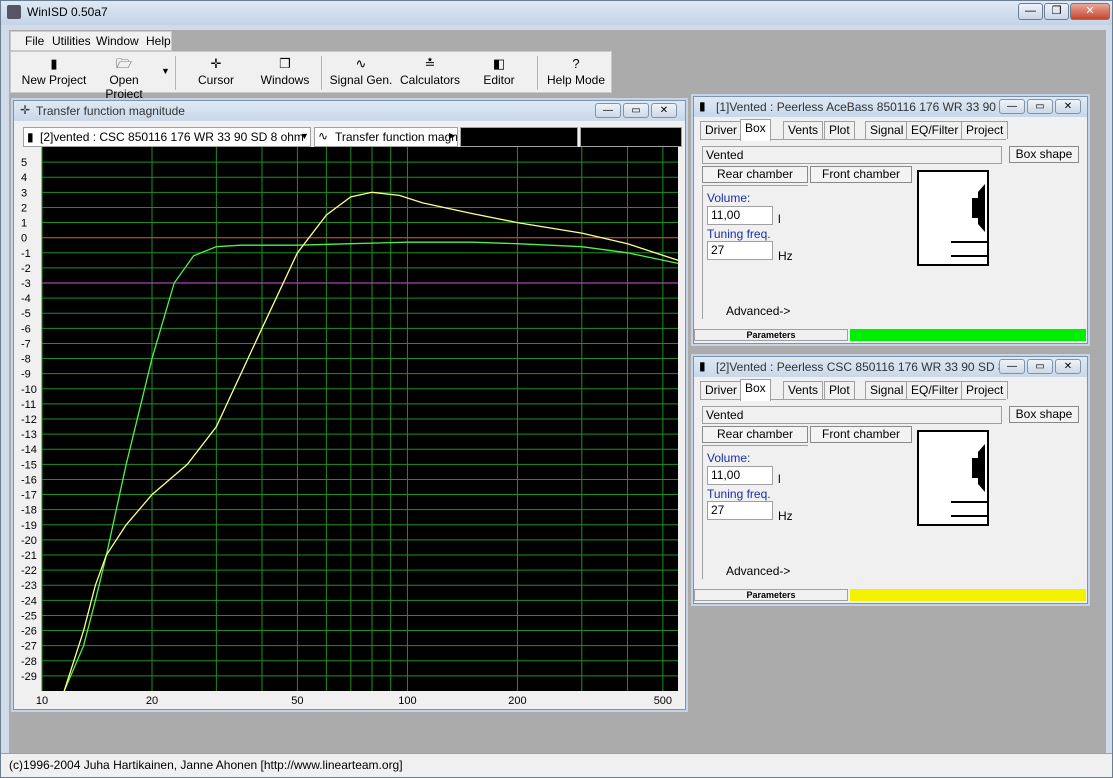 This screenshot has height=778, width=1113. I want to click on plot-type-select: ∿ Transfer function magni ▶, so click(386, 137).